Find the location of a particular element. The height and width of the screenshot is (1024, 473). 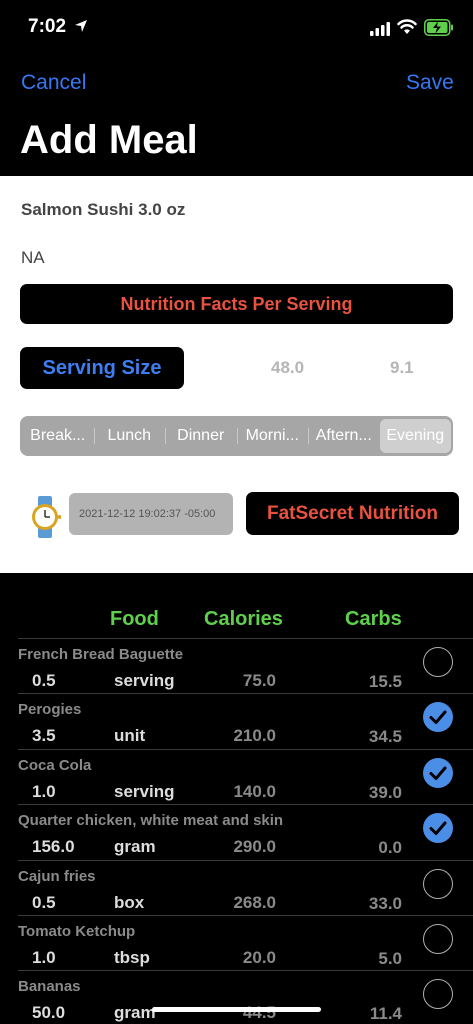

food-row-carbs: 34.5 is located at coordinates (385, 737).